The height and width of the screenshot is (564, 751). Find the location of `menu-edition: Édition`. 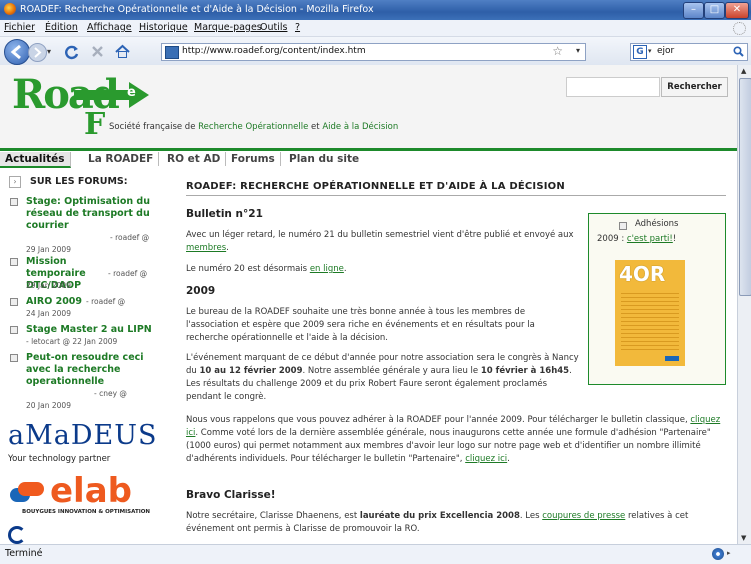

menu-edition: Édition is located at coordinates (61, 27).